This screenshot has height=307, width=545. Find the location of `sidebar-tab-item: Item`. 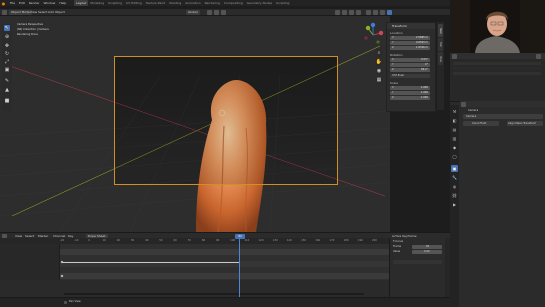

sidebar-tab-item: Item is located at coordinates (440, 30).